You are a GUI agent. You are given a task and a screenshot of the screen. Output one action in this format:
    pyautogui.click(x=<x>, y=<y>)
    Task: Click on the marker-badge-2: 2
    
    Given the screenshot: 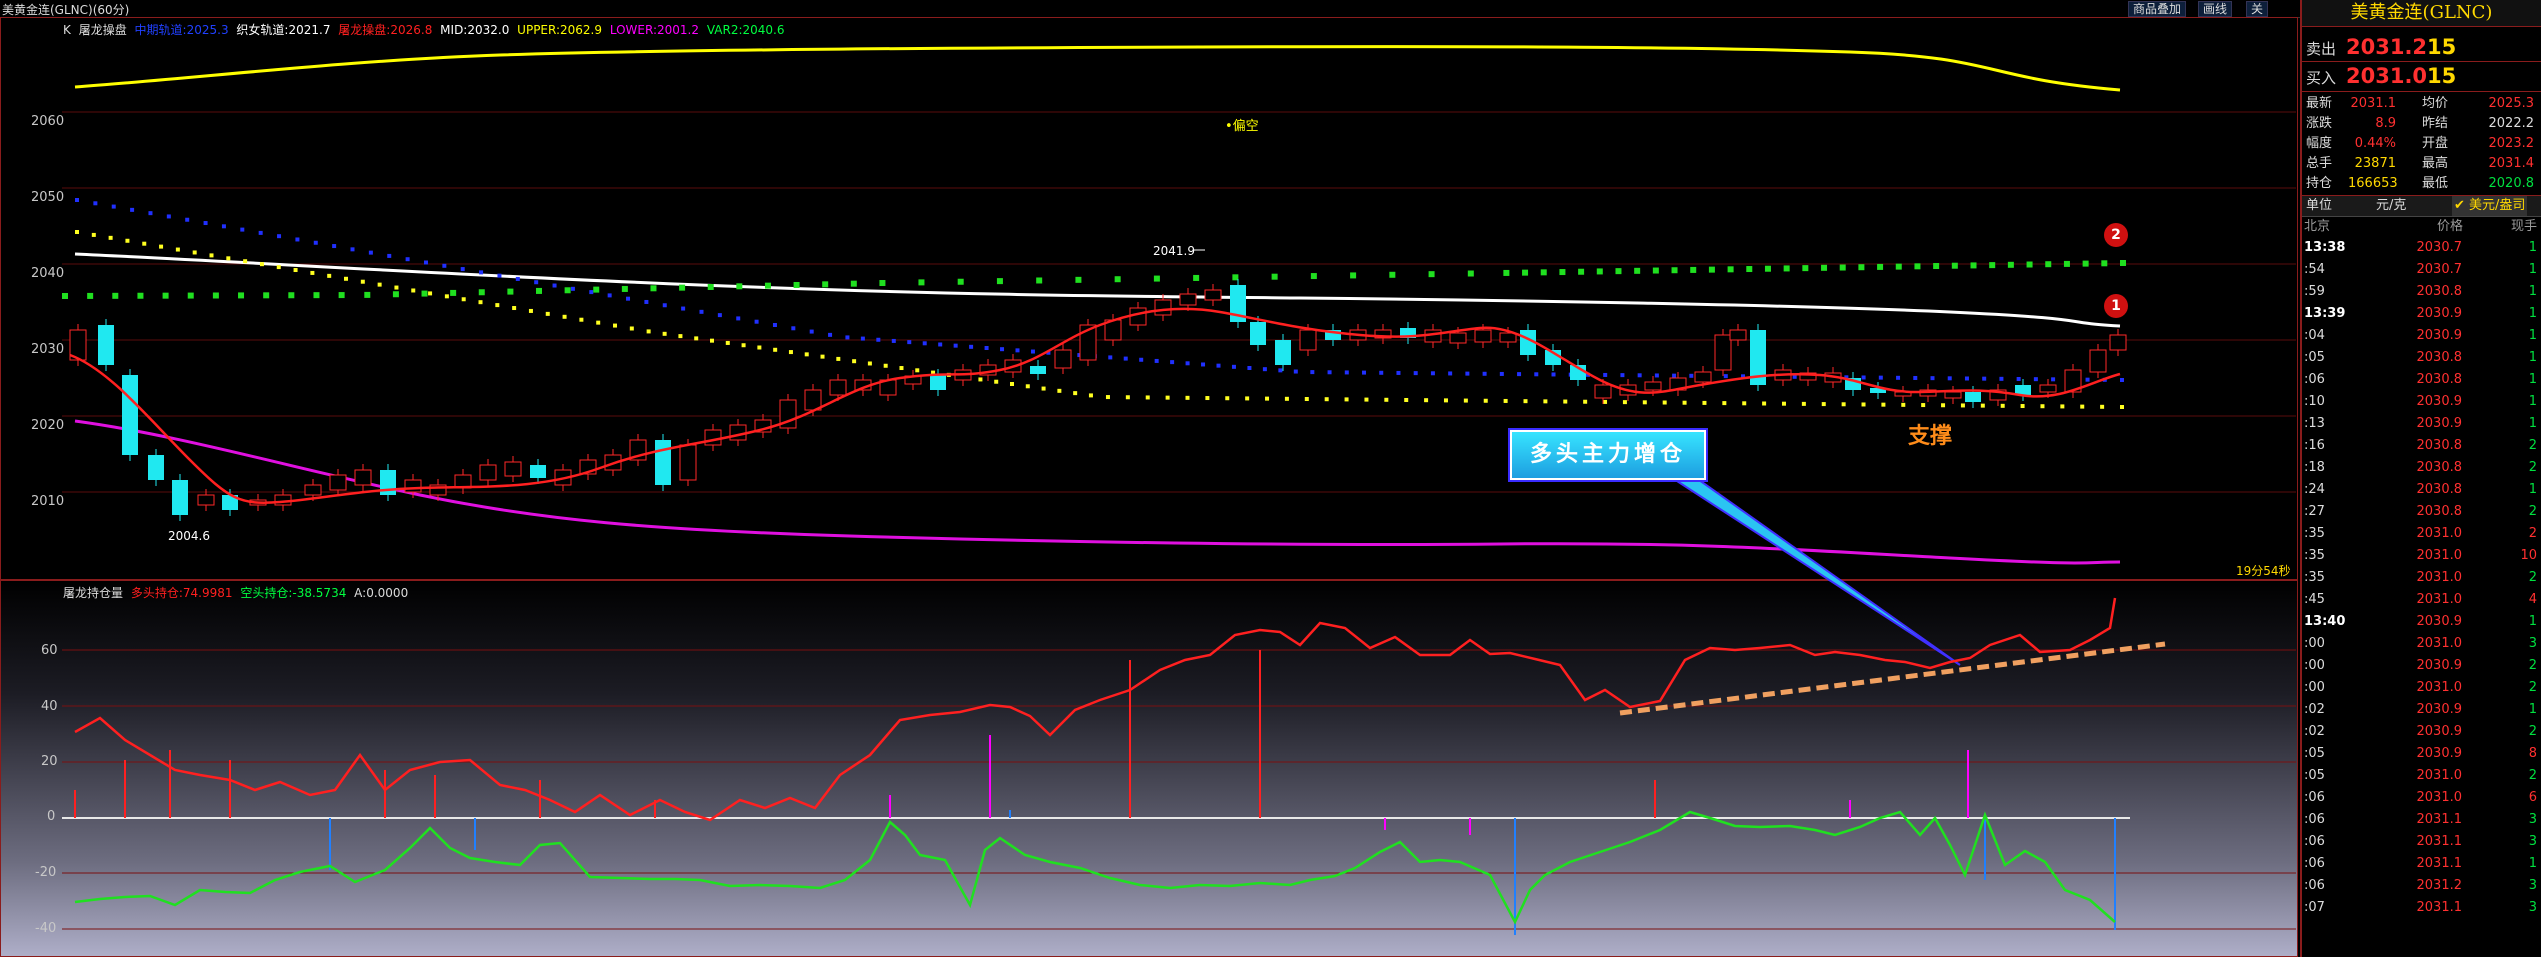 What is the action you would take?
    pyautogui.click(x=2116, y=235)
    